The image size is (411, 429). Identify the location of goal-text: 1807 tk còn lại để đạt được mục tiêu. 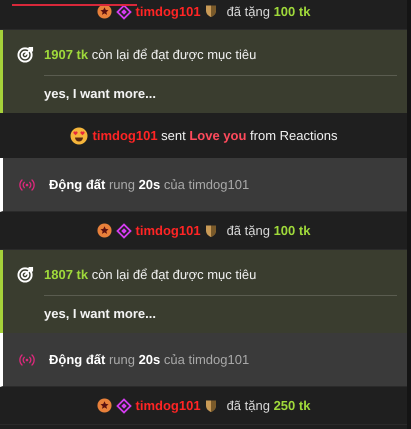
(150, 274).